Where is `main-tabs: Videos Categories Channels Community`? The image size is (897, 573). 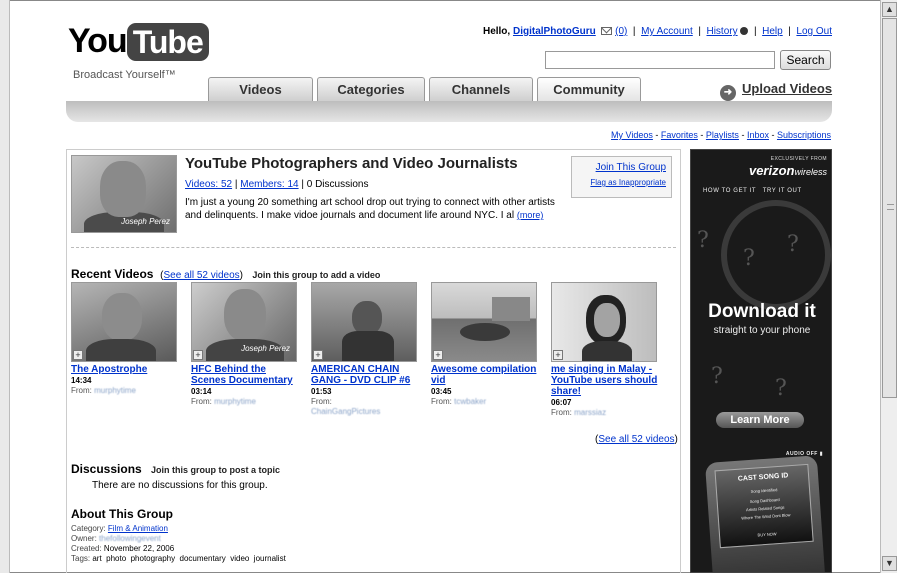
main-tabs: Videos Categories Channels Community is located at coordinates (424, 89).